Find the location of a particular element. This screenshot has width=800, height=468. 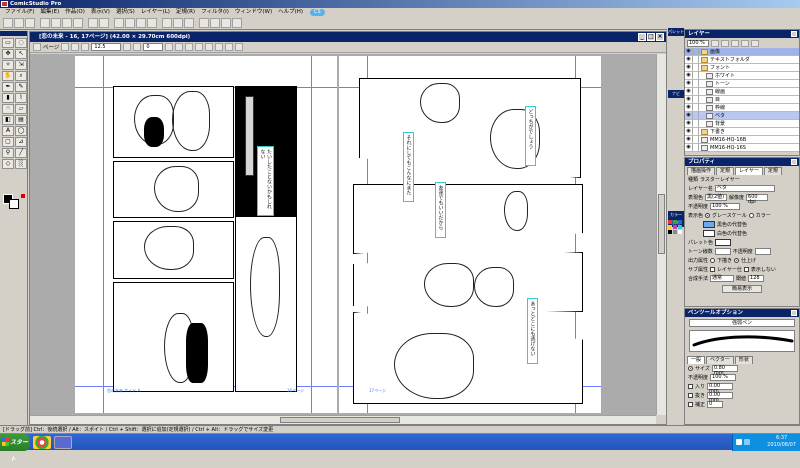

speech-bubble: どっちがでしょう is located at coordinates (530, 136).